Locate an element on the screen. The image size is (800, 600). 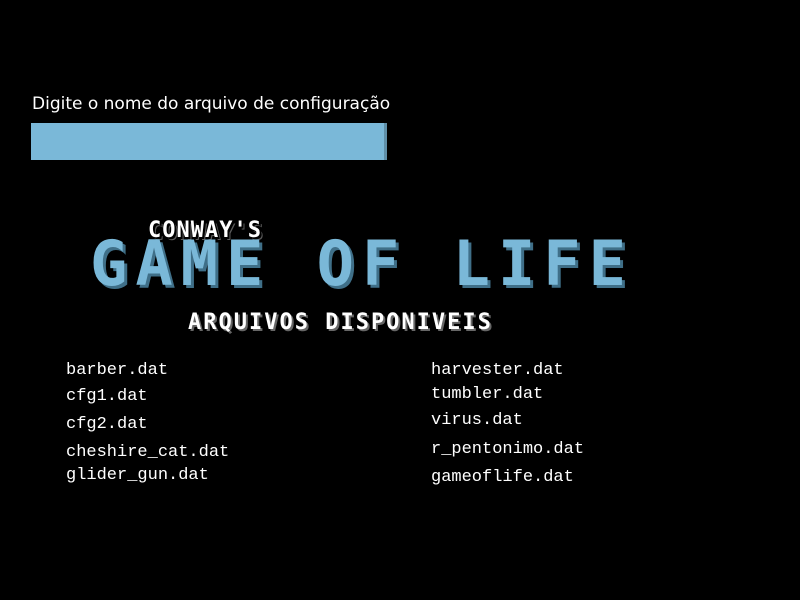
file-list-item: gameoflife.dat is located at coordinates (502, 477).